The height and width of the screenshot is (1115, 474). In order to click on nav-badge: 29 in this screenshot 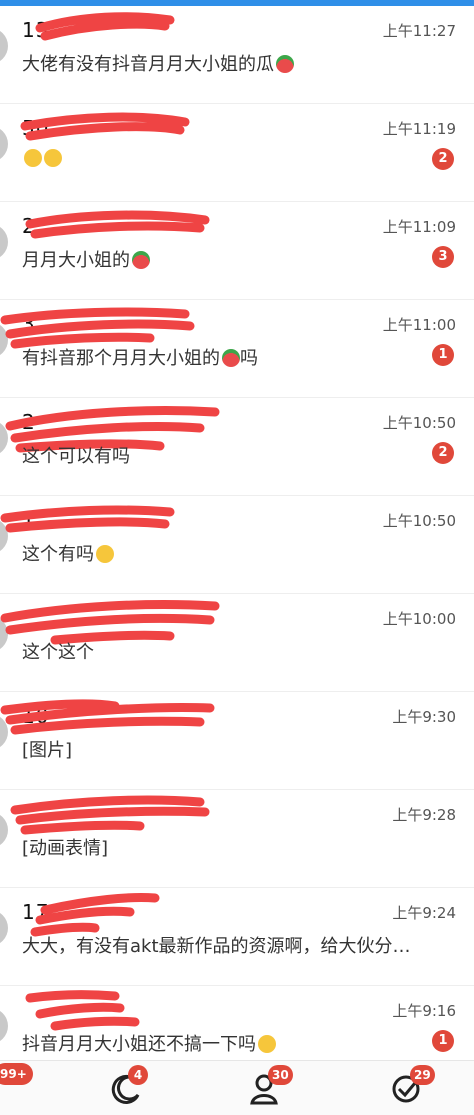, I will do `click(422, 1075)`.